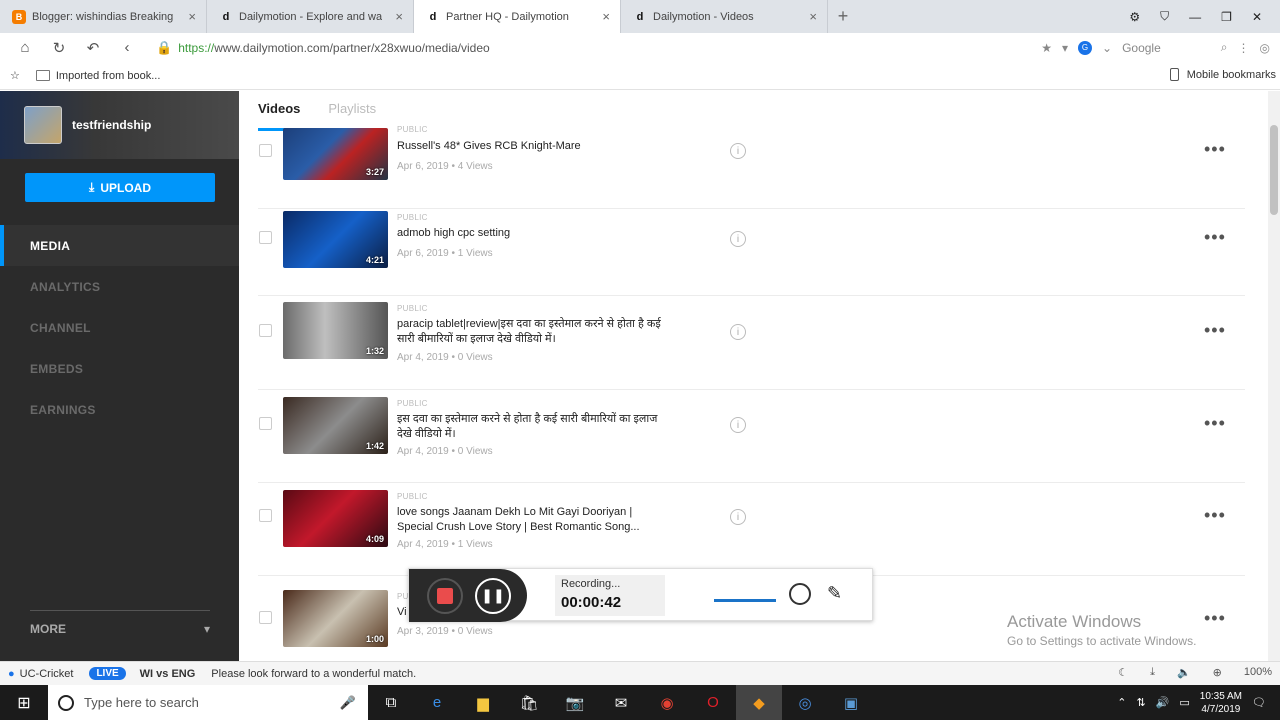 This screenshot has width=1280, height=720. I want to click on sidebar-item-analytics: ANALYTICS, so click(119, 286).